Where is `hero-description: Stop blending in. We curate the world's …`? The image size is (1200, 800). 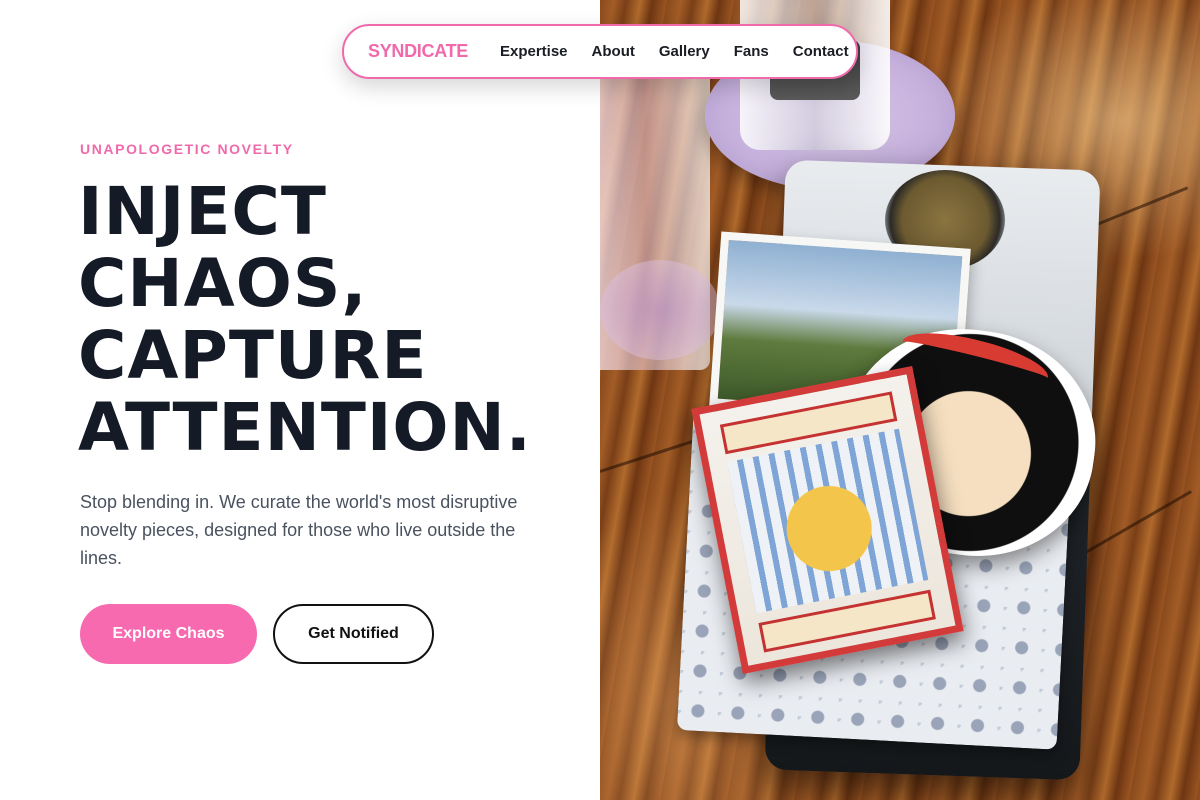 hero-description: Stop blending in. We curate the world's … is located at coordinates (299, 530).